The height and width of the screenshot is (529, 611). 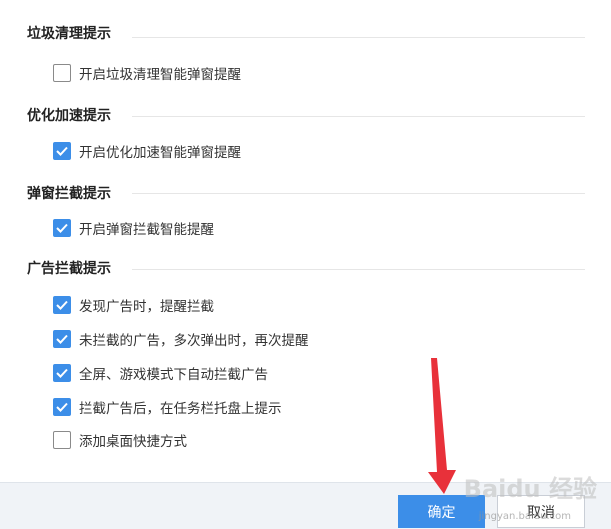 I want to click on option-label: 开启弹窗拦截智能提醒, so click(x=146, y=230).